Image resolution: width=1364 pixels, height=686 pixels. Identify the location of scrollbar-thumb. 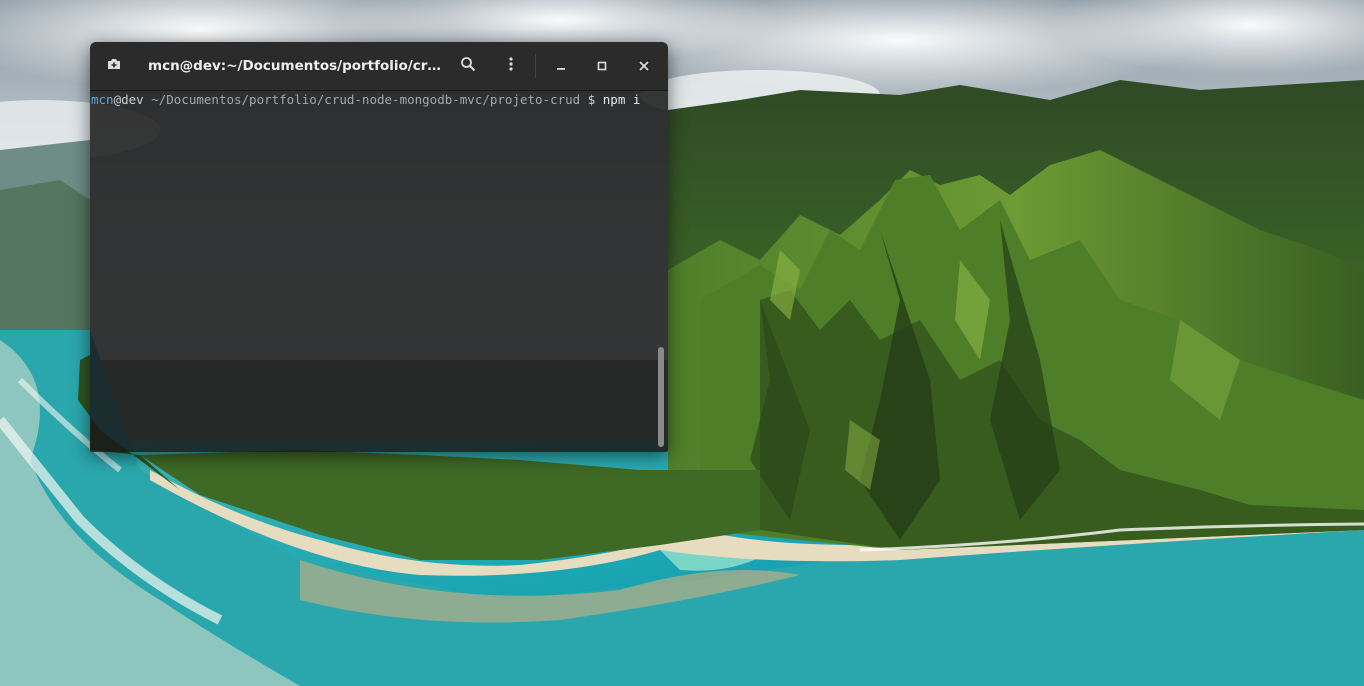
(661, 397).